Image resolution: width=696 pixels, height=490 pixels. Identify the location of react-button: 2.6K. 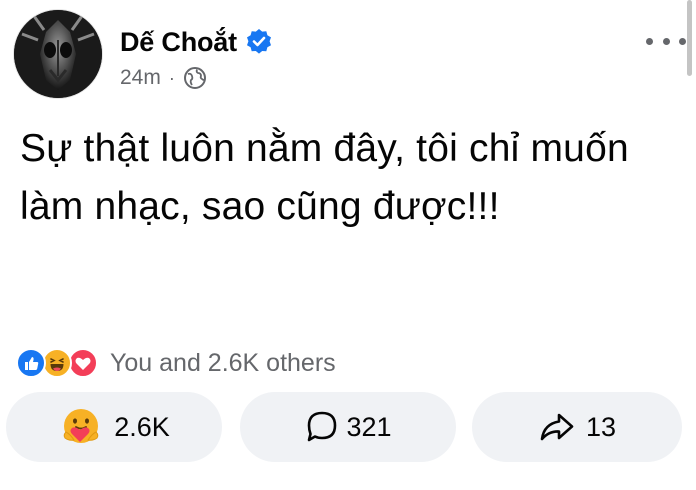
(114, 427).